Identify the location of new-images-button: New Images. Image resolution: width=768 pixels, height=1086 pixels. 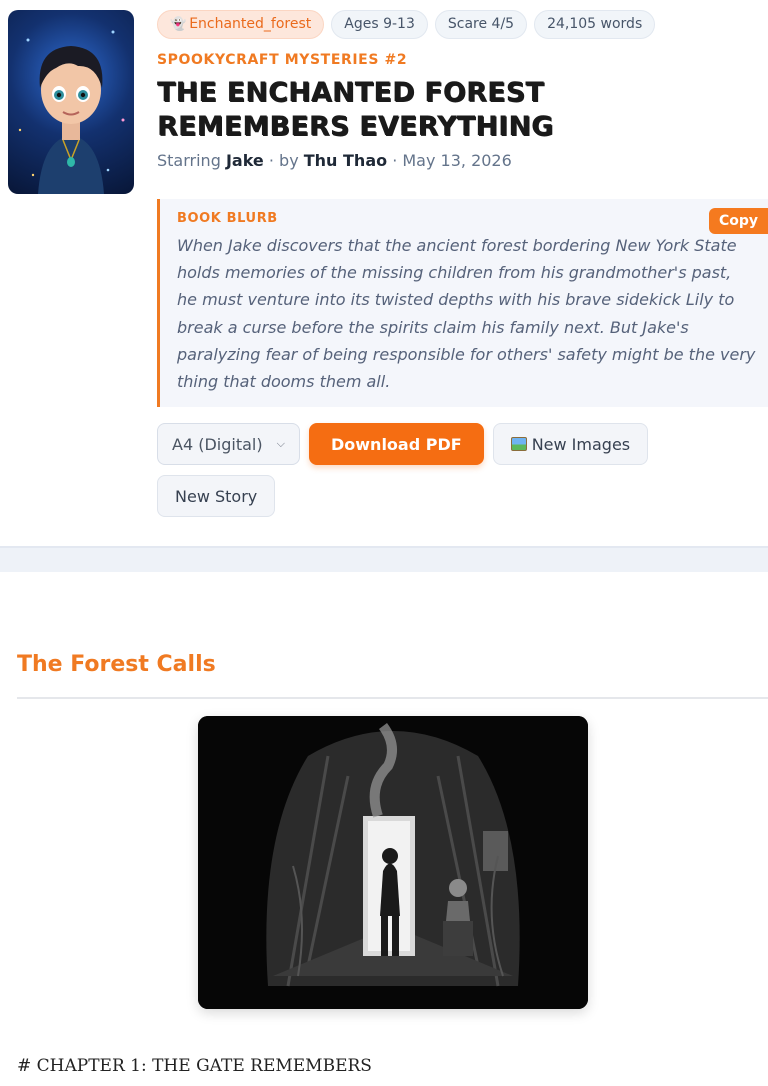
(570, 444).